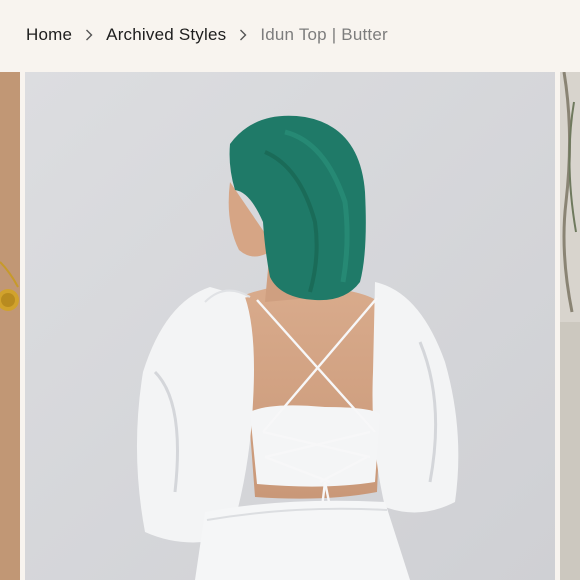  I want to click on next-product-image, so click(570, 326).